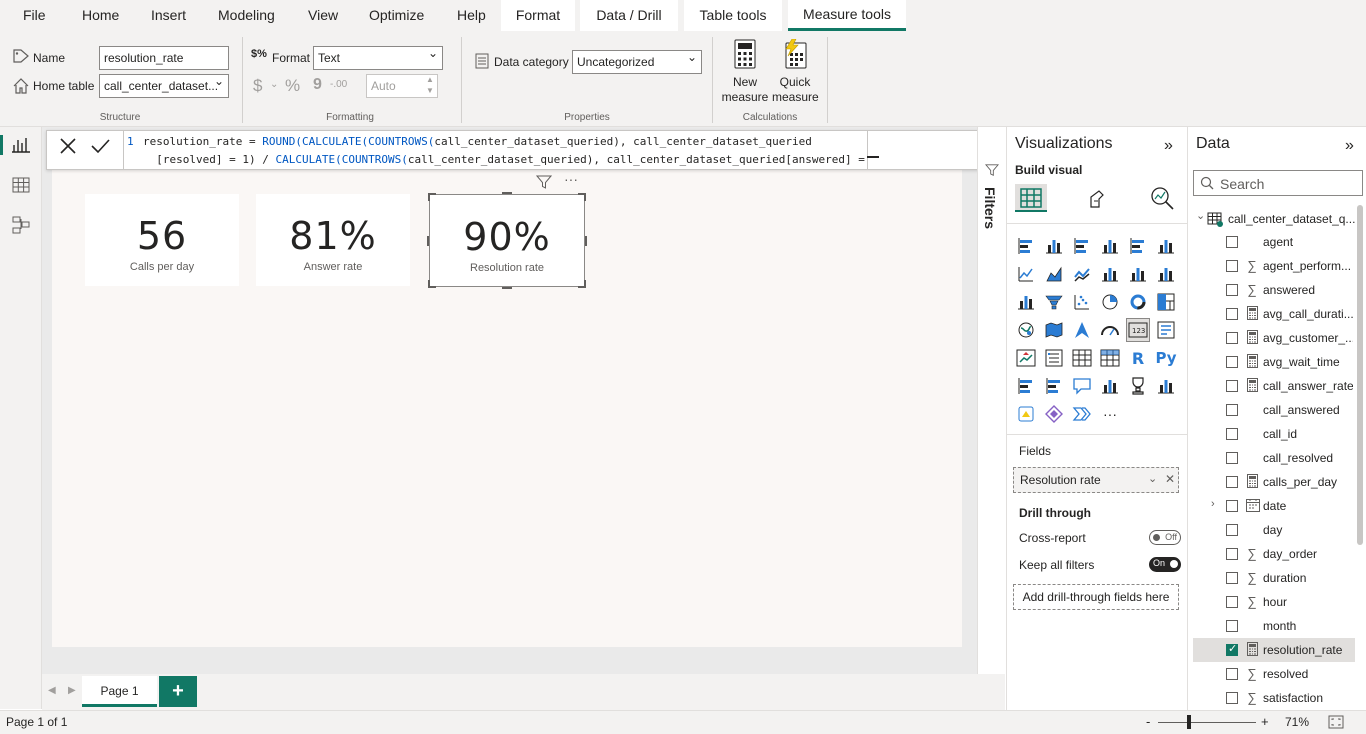 This screenshot has height=734, width=1366. Describe the element at coordinates (333, 240) in the screenshot. I see `card-answer-rate: 81% Answer rate` at that location.